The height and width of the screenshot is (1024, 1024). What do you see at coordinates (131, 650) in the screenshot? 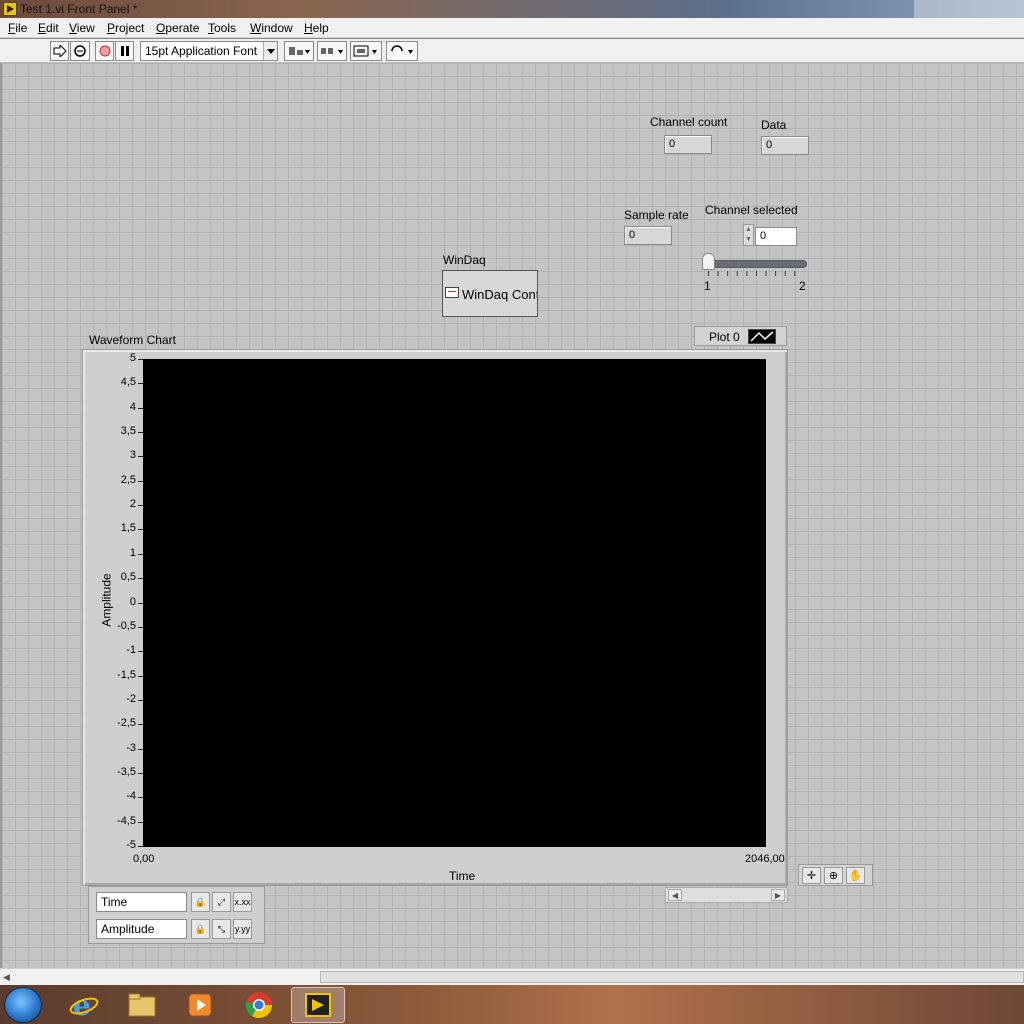
I see `y-tick-label: -1` at bounding box center [131, 650].